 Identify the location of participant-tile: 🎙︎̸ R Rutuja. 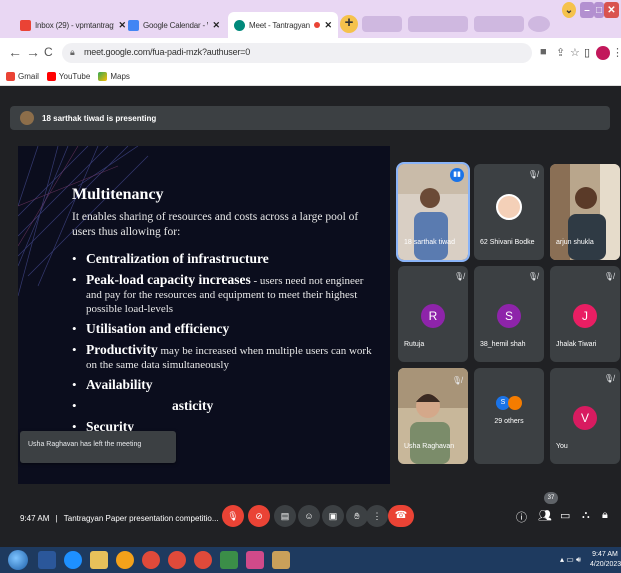
(433, 314).